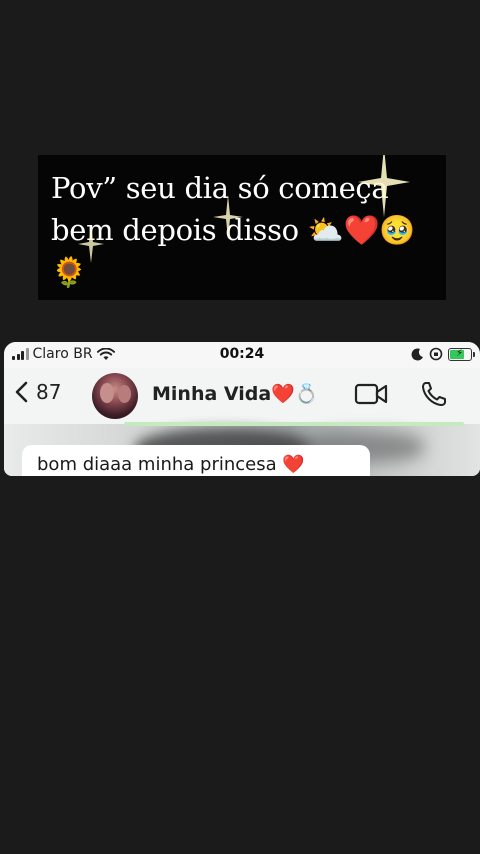 The height and width of the screenshot is (854, 480). I want to click on unread-count: 87, so click(49, 392).